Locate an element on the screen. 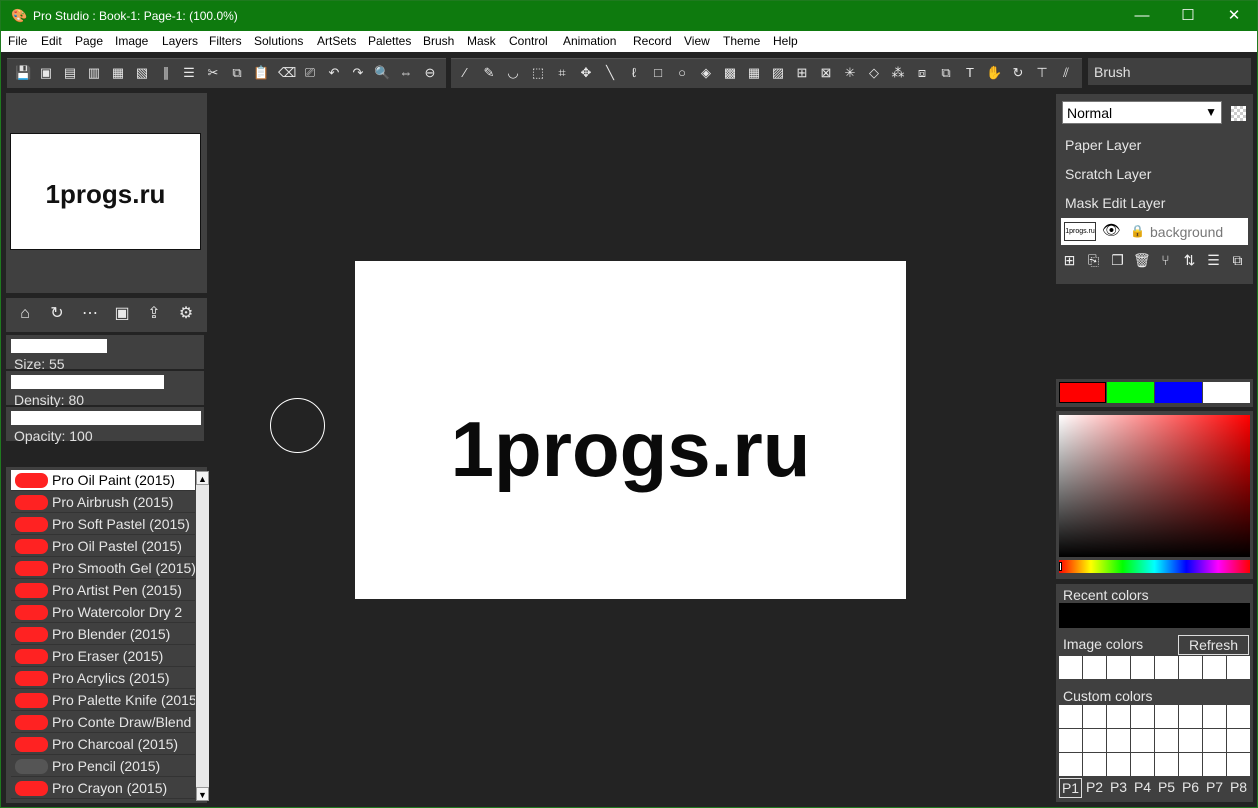 The image size is (1258, 808). hue-marker is located at coordinates (1060, 566).